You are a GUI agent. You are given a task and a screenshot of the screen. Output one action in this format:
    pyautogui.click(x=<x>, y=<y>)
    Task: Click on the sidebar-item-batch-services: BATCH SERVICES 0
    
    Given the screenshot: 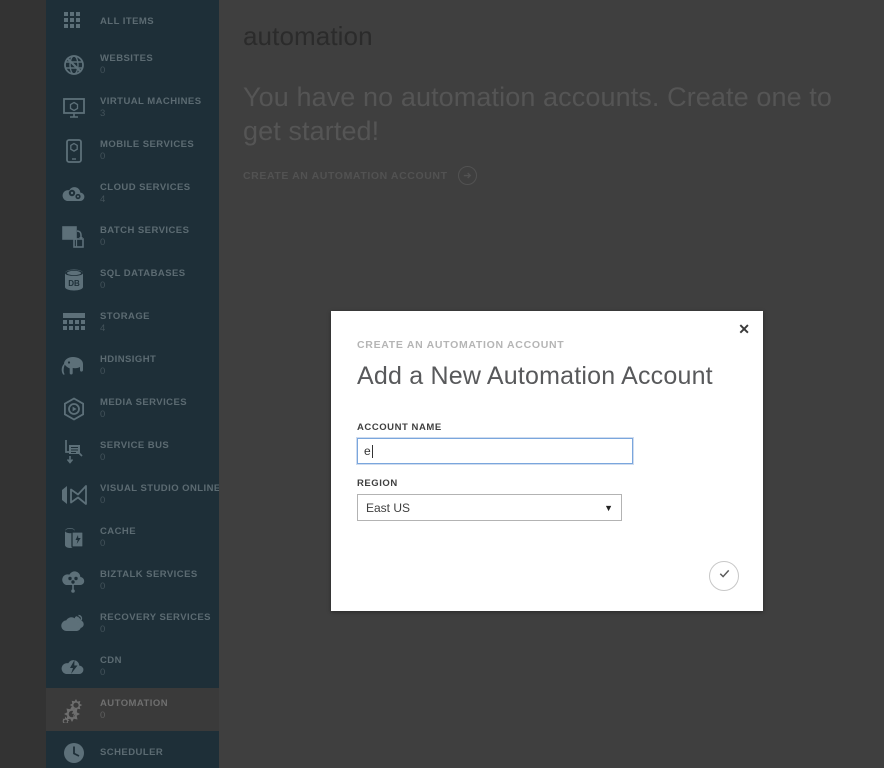 What is the action you would take?
    pyautogui.click(x=132, y=236)
    